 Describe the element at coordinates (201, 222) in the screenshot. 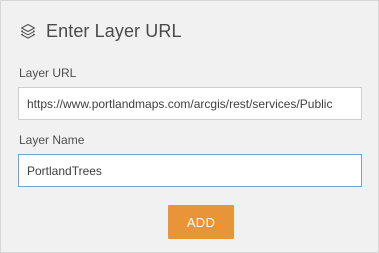

I see `add-button: ADD` at that location.